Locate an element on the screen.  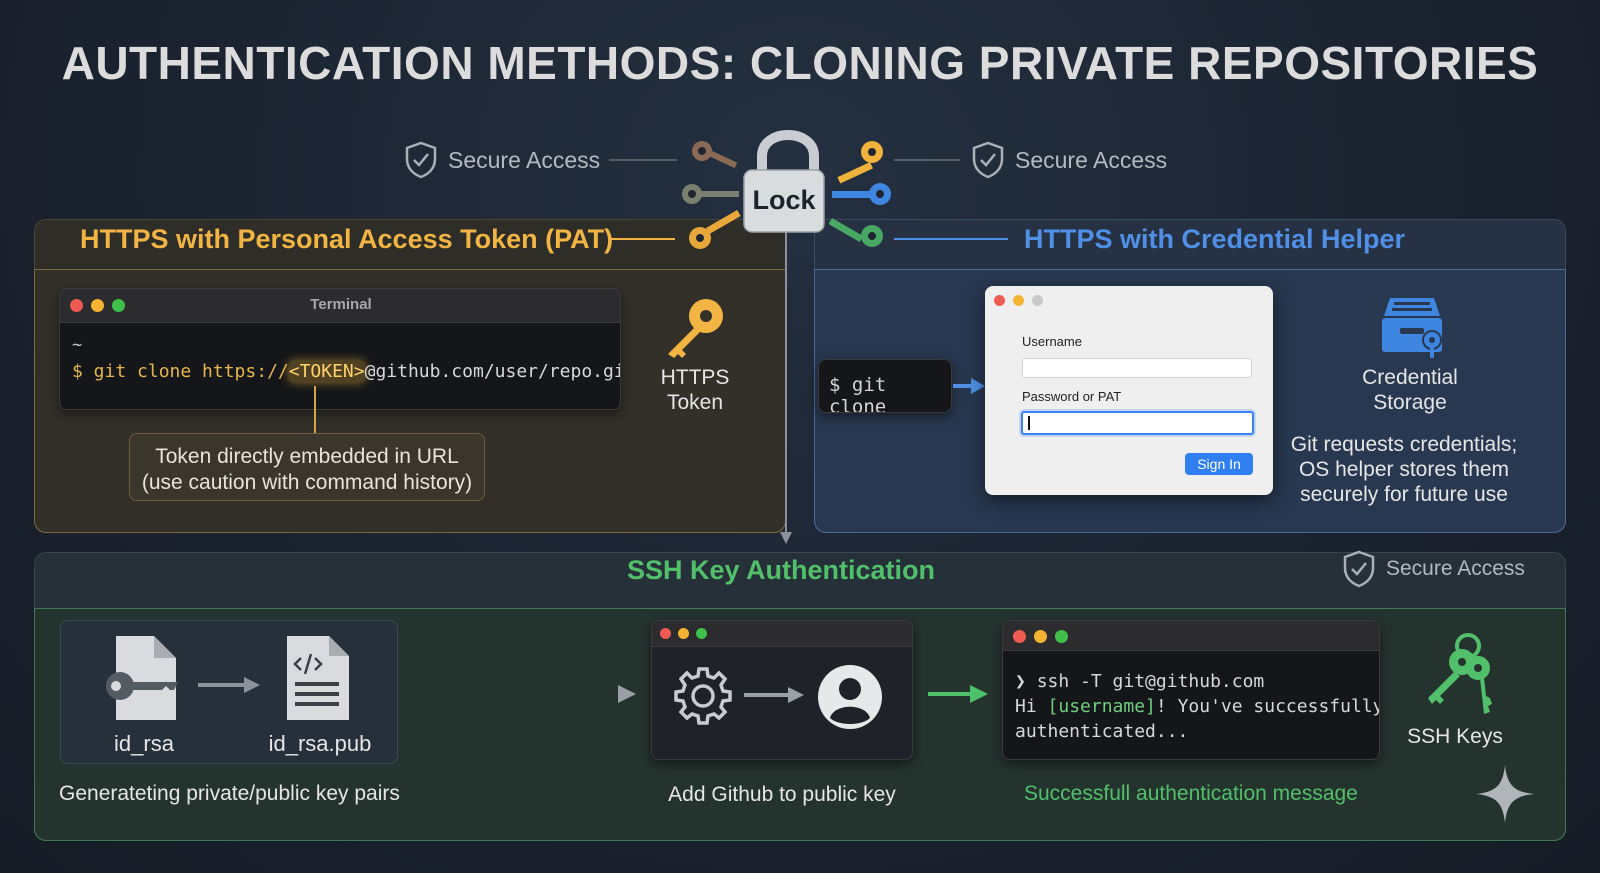
user-avatar-icon is located at coordinates (850, 697).